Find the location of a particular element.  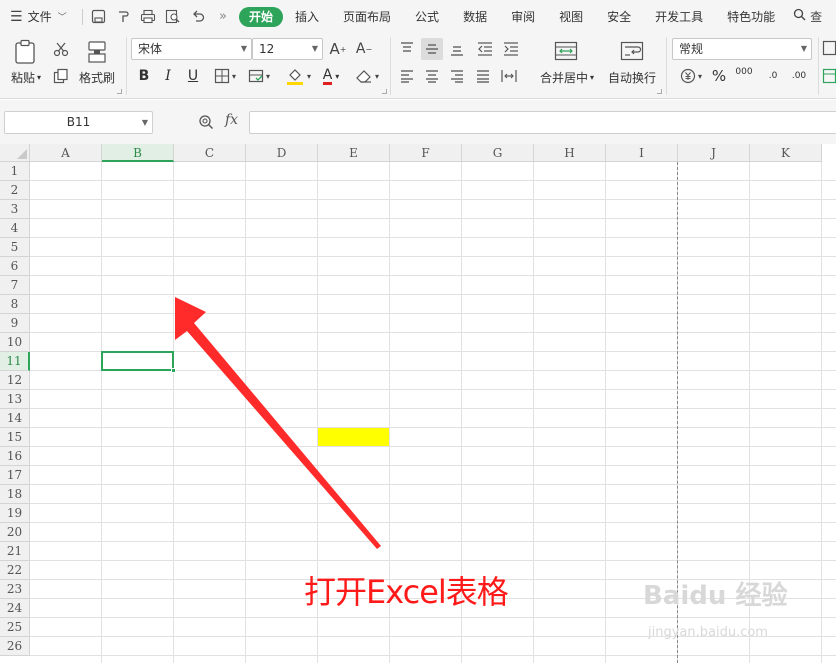

annotation-text: 打开Excel表格 is located at coordinates (406, 592).